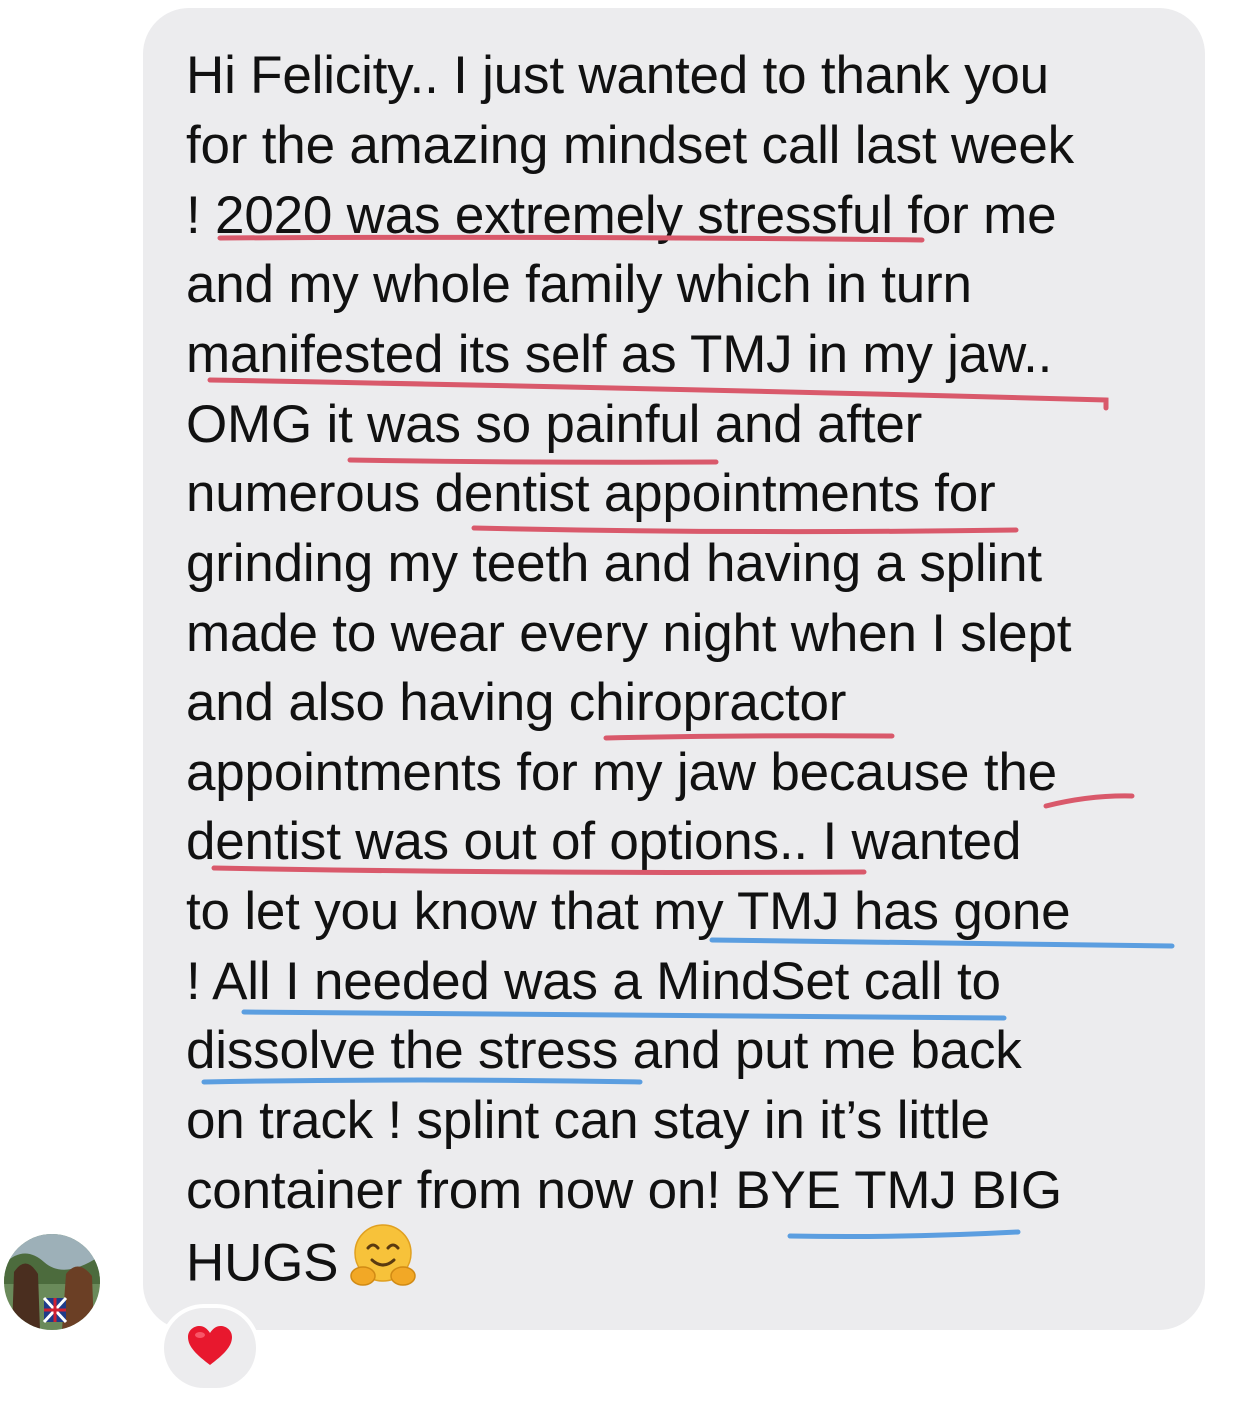 The image size is (1242, 1407). I want to click on message-line: to let you know that my TMJ has gone, so click(628, 911).